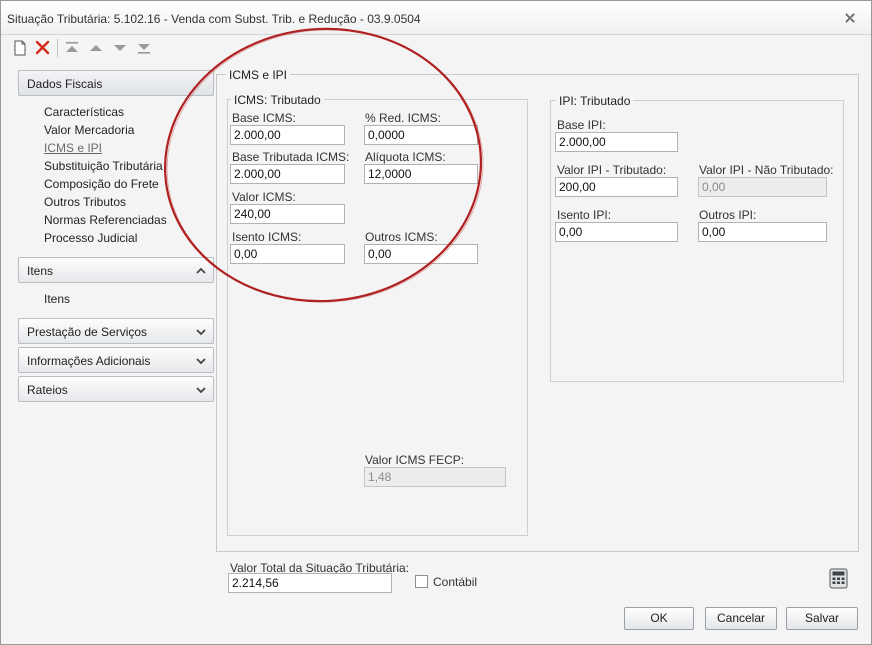  What do you see at coordinates (405, 157) in the screenshot?
I see `aliquota-icms-label: Alíquota ICMS:` at bounding box center [405, 157].